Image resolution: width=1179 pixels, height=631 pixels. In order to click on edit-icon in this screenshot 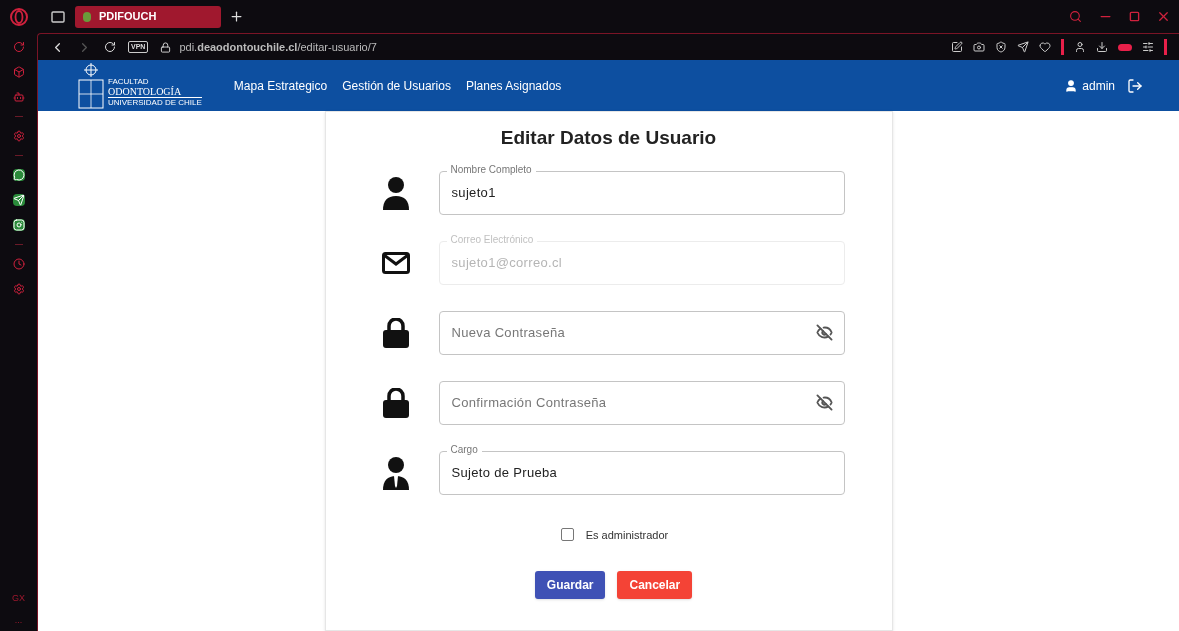, I will do `click(957, 47)`.